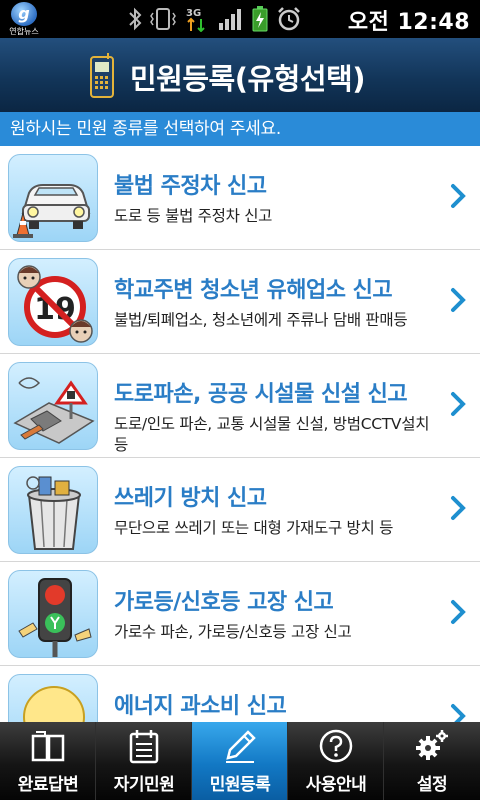 The image size is (480, 800). I want to click on tab-user-guide: 사용안내, so click(336, 761).